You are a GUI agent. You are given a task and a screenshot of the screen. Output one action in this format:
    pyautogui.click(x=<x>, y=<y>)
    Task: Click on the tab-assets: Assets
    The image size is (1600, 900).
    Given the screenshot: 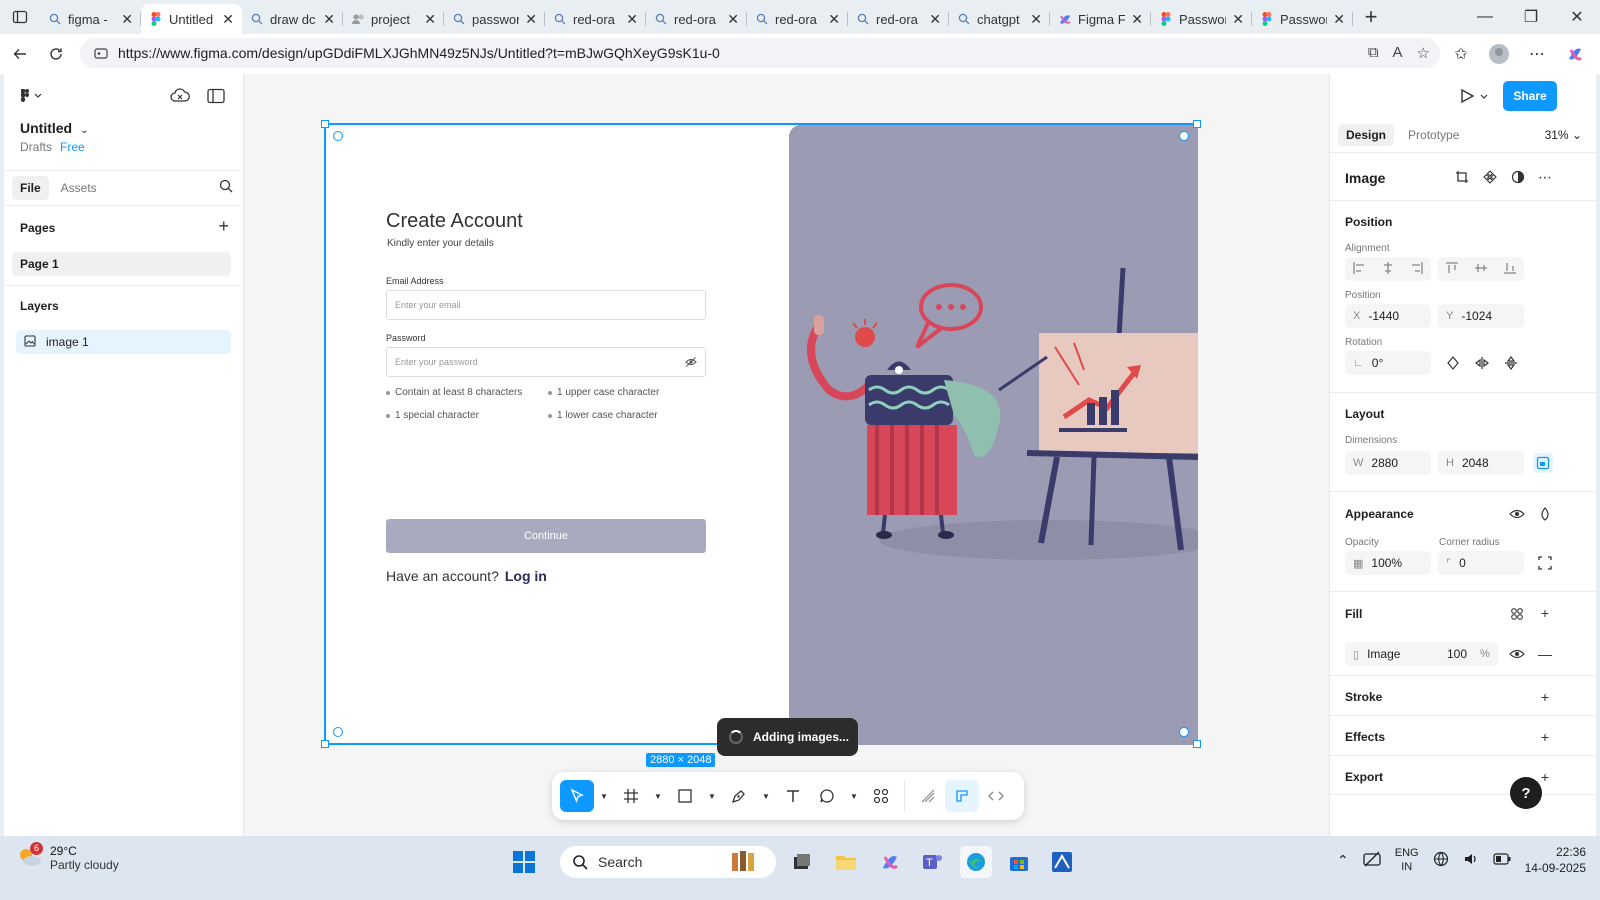 What is the action you would take?
    pyautogui.click(x=79, y=188)
    